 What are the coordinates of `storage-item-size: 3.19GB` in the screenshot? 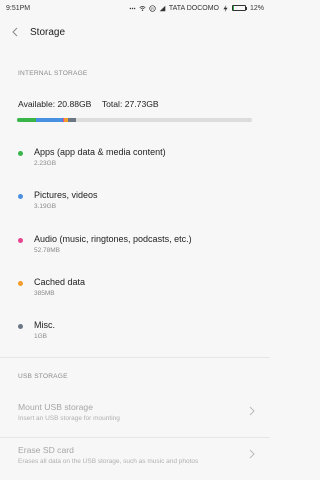 It's located at (45, 206).